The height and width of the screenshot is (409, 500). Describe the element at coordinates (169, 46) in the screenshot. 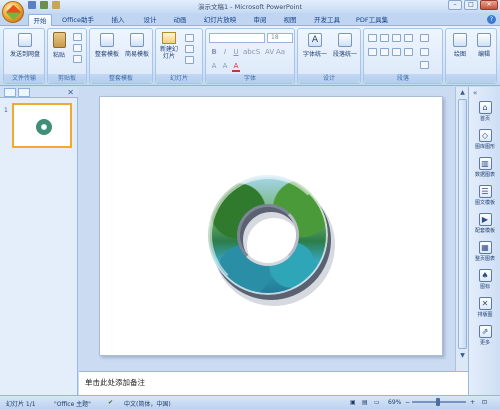

I see `new-slide-button: 新建幻灯片` at that location.